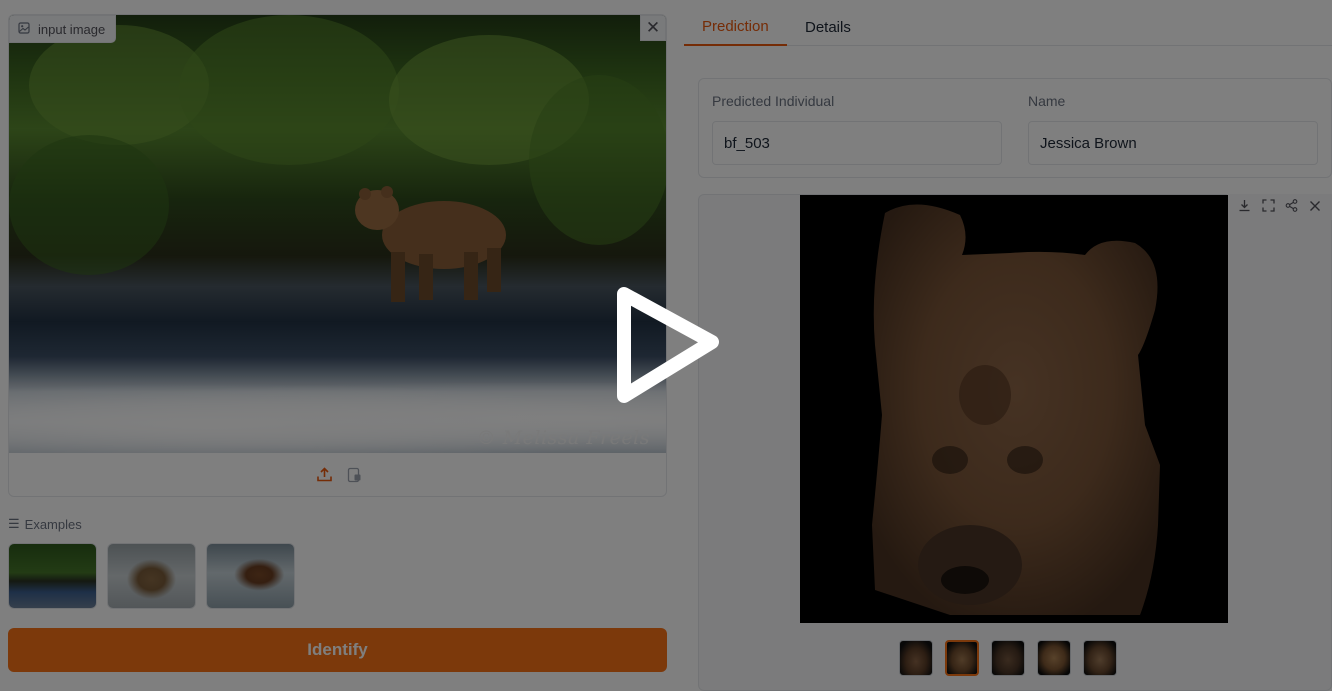 Image resolution: width=1332 pixels, height=691 pixels. Describe the element at coordinates (670, 347) in the screenshot. I see `play-icon` at that location.